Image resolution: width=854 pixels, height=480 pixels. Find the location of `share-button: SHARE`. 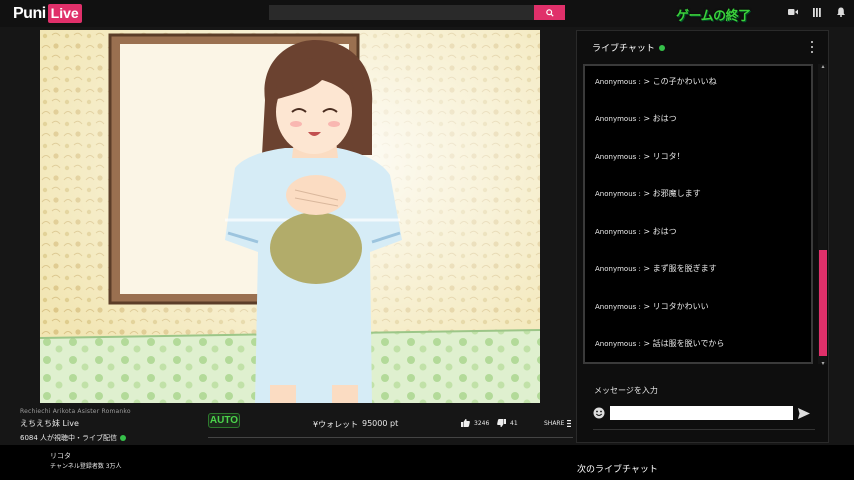

share-button: SHARE is located at coordinates (558, 423).